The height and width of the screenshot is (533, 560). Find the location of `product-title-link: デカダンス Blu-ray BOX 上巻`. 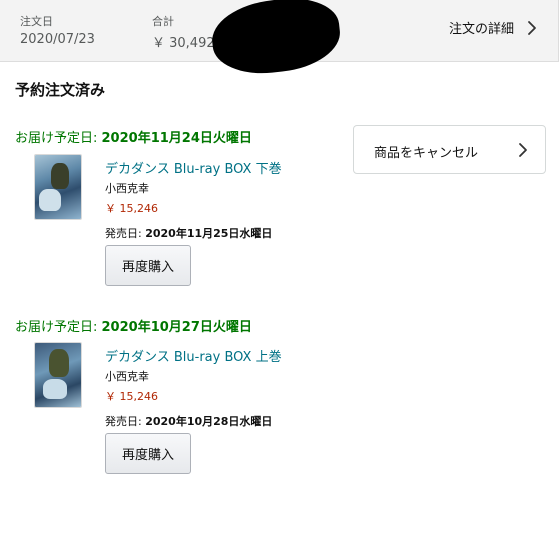

product-title-link: デカダンス Blu-ray BOX 上巻 is located at coordinates (193, 355).